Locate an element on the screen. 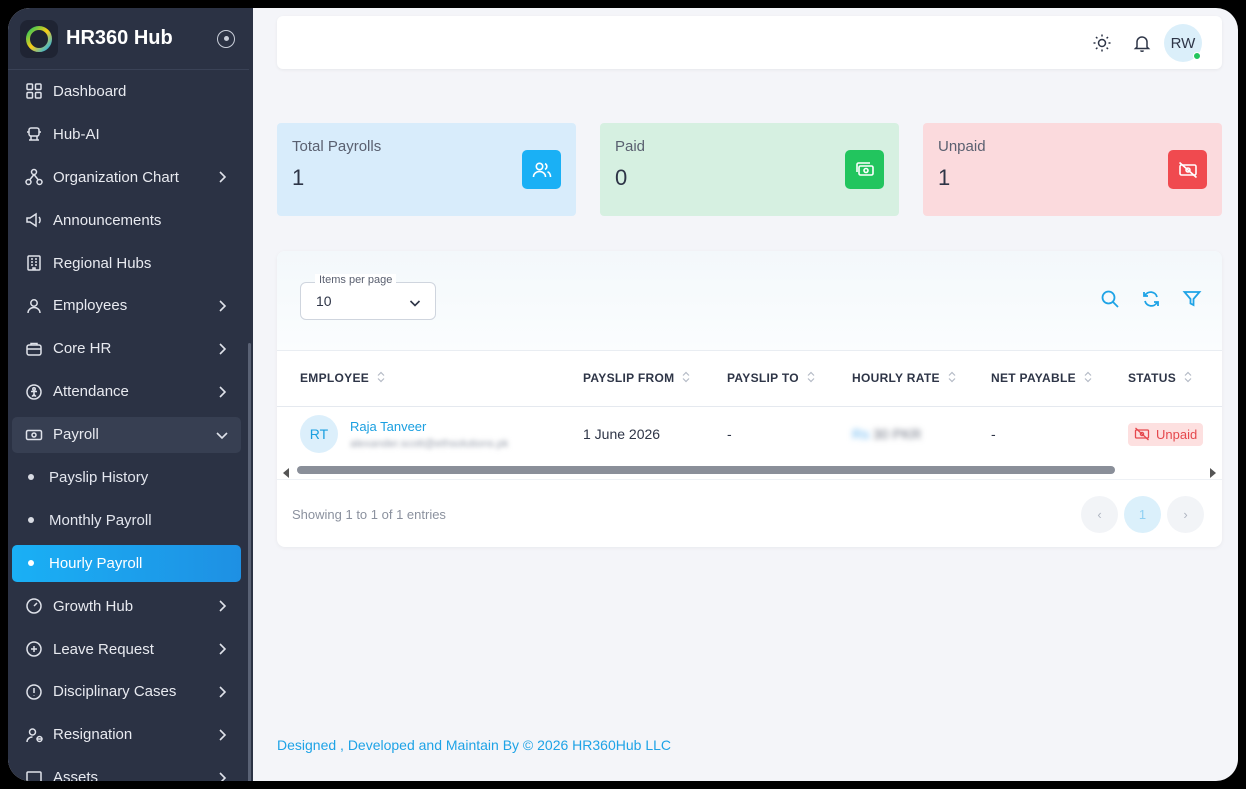 The image size is (1246, 789). cell-payslip-to: - is located at coordinates (729, 434).